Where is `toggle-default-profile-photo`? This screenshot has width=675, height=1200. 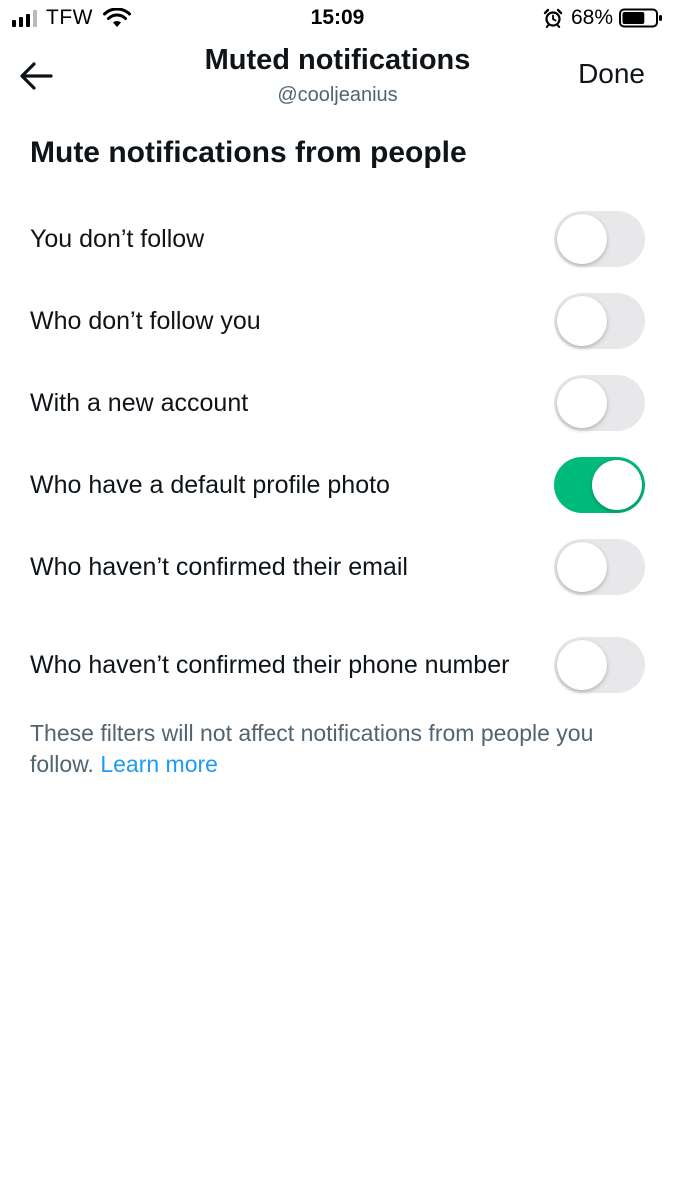
toggle-default-profile-photo is located at coordinates (599, 485).